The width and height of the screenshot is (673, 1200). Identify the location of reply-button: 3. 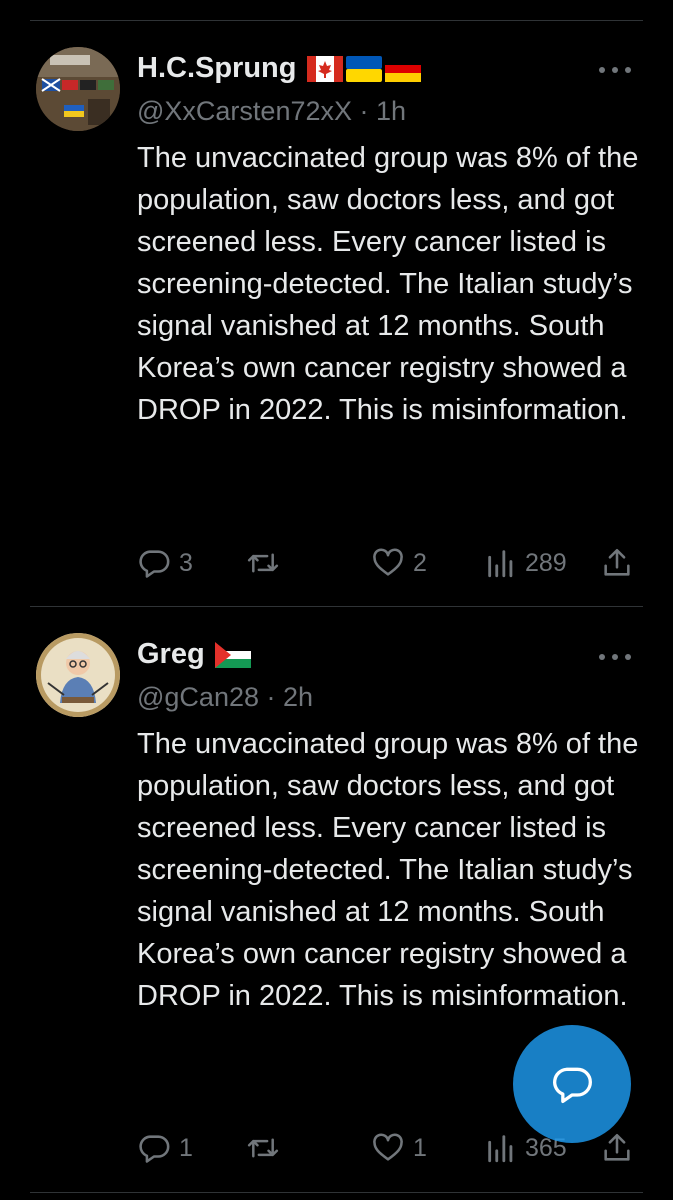
(165, 563).